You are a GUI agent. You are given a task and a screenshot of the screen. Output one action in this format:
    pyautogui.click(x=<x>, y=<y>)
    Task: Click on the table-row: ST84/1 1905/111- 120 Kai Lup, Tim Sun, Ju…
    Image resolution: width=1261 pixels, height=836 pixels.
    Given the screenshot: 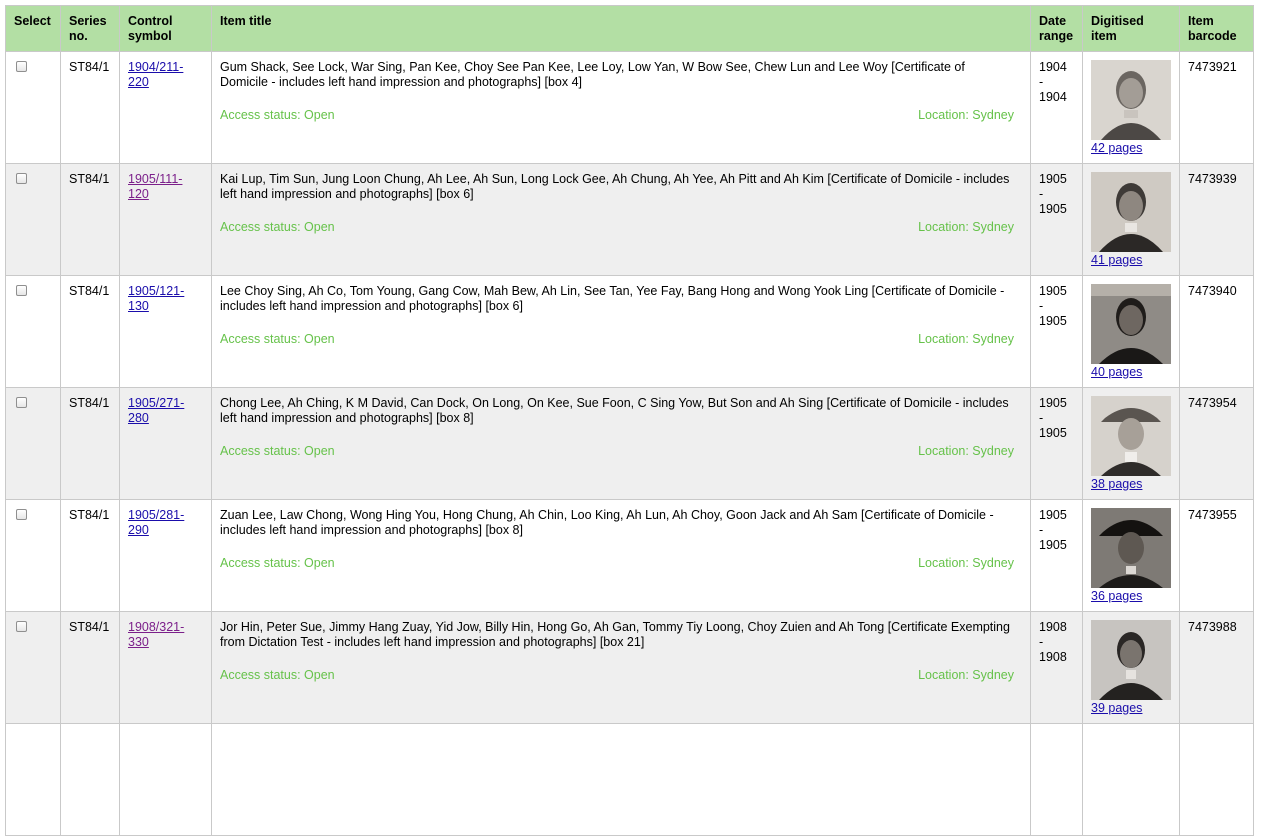 What is the action you would take?
    pyautogui.click(x=629, y=219)
    